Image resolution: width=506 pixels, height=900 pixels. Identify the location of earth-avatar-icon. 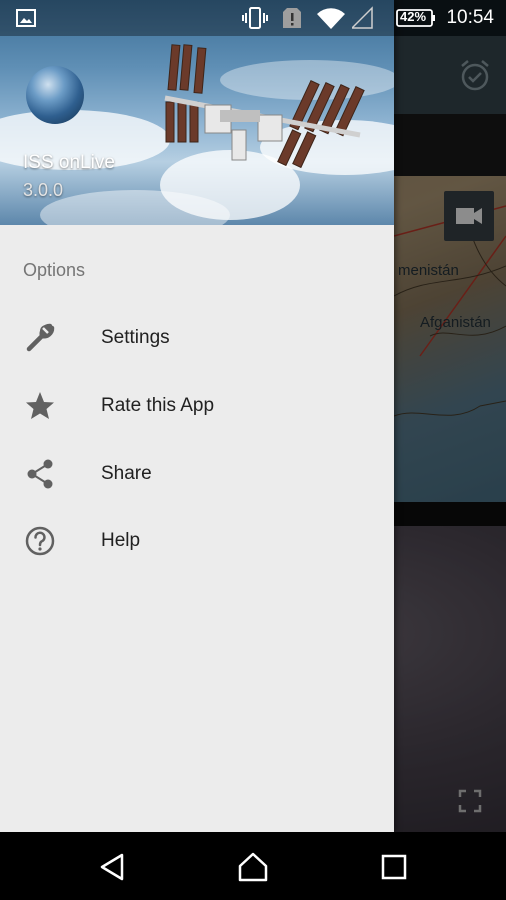
(55, 95).